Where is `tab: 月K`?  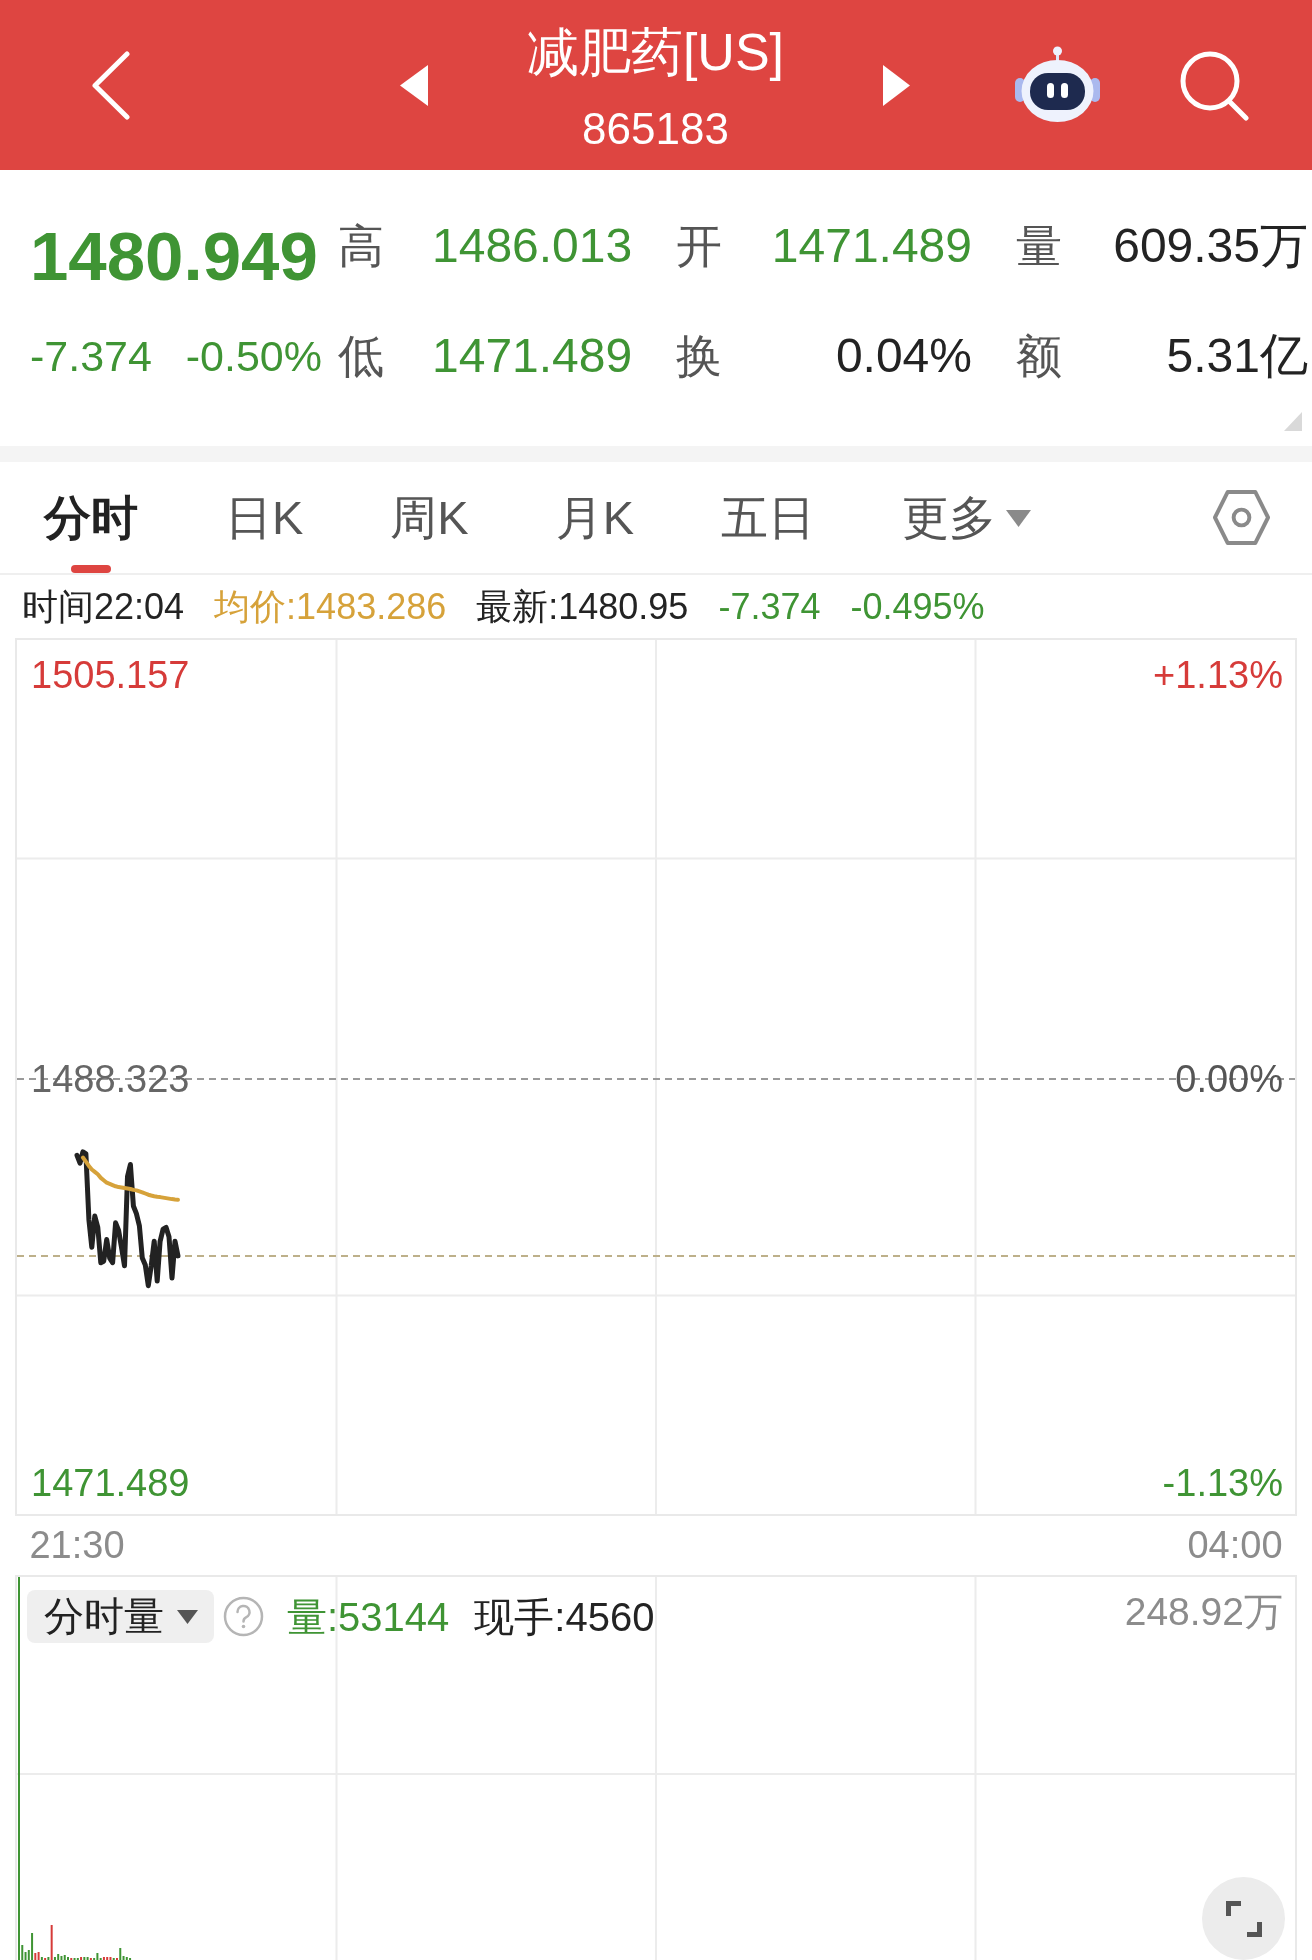
tab: 月K is located at coordinates (595, 517).